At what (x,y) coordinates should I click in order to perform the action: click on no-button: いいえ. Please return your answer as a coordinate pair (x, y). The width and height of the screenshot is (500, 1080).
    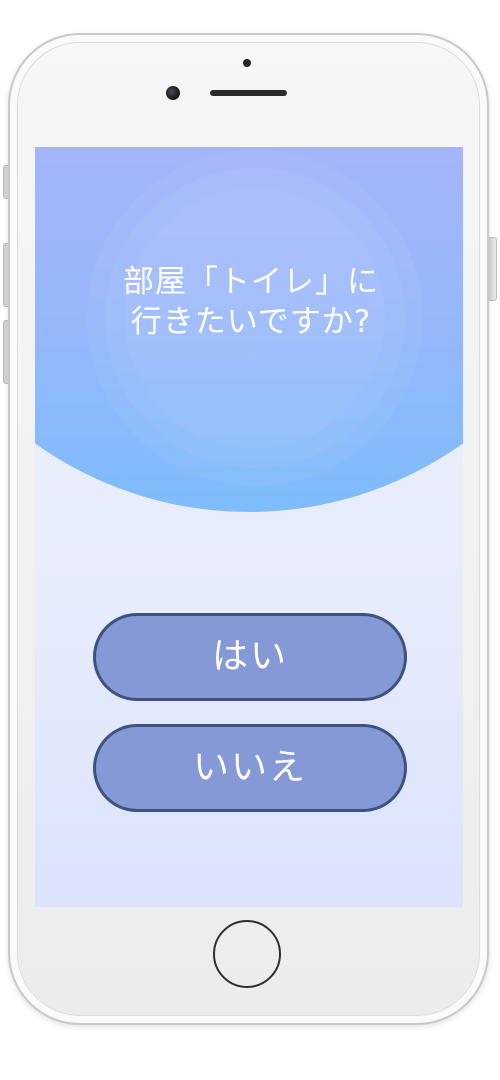
    Looking at the image, I should click on (250, 768).